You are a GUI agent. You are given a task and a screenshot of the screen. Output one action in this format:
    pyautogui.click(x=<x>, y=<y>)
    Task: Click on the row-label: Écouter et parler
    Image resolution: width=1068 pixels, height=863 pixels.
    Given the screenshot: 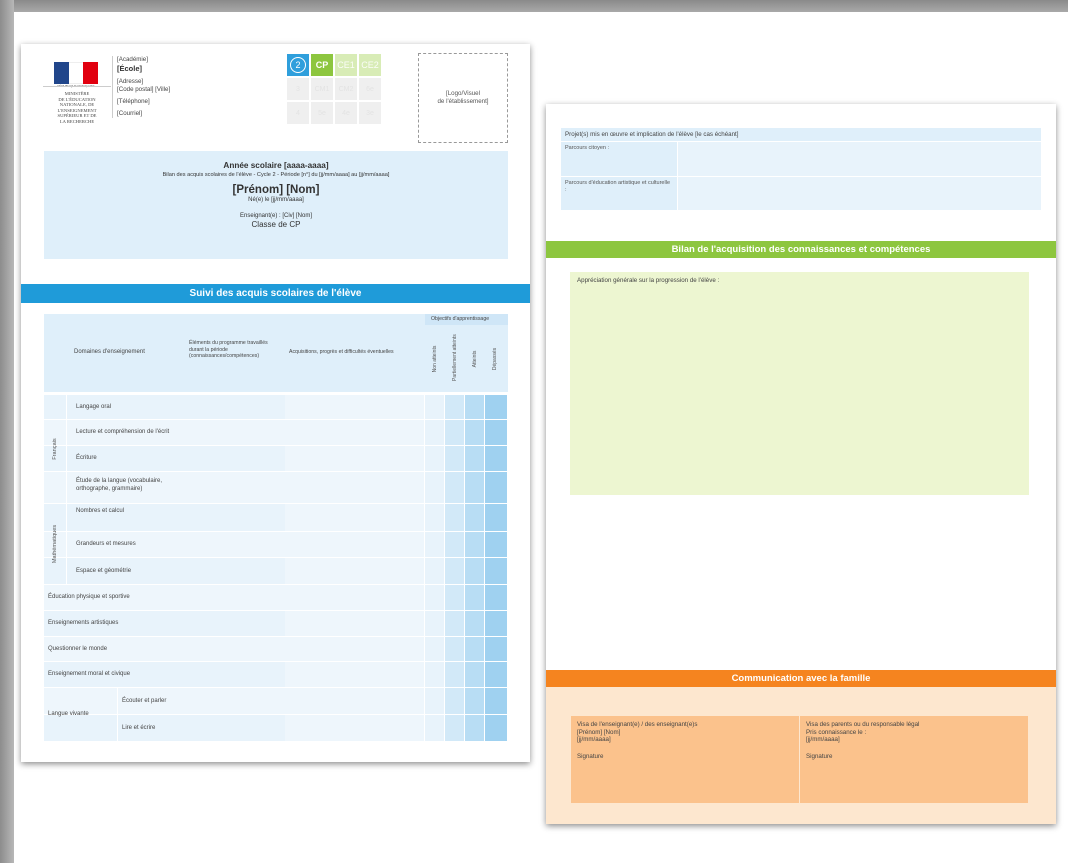 What is the action you would take?
    pyautogui.click(x=144, y=700)
    